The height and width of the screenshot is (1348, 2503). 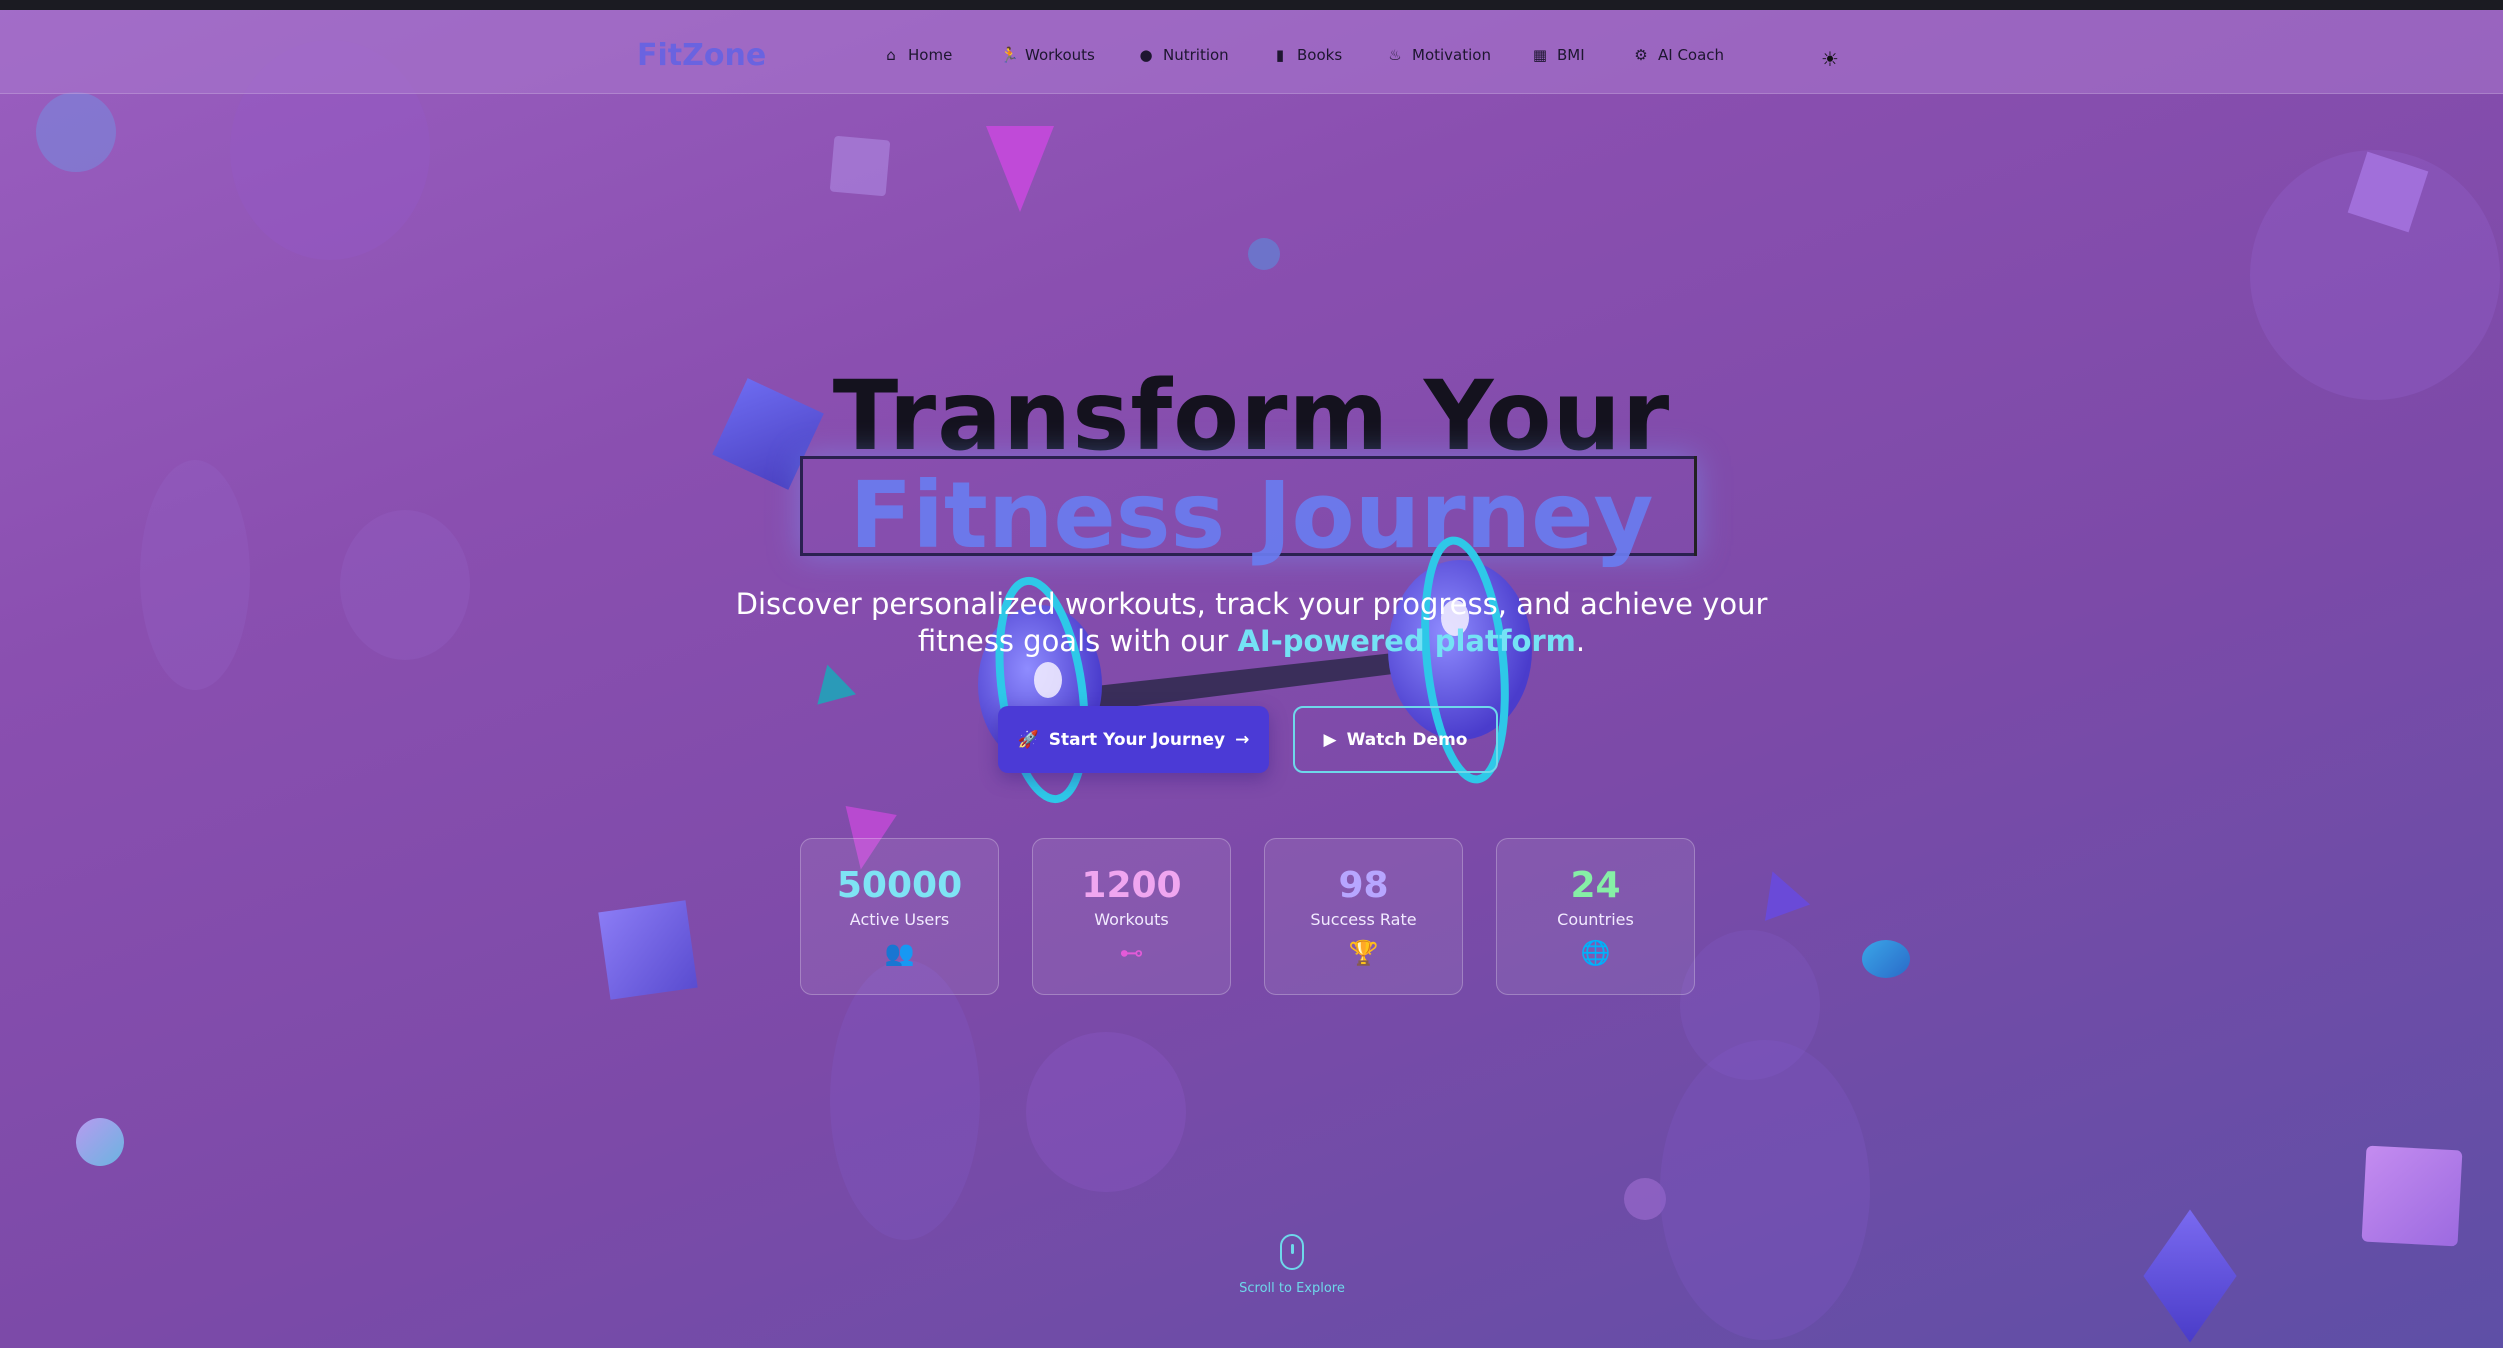 What do you see at coordinates (1131, 885) in the screenshot?
I see `stat-value: 1200` at bounding box center [1131, 885].